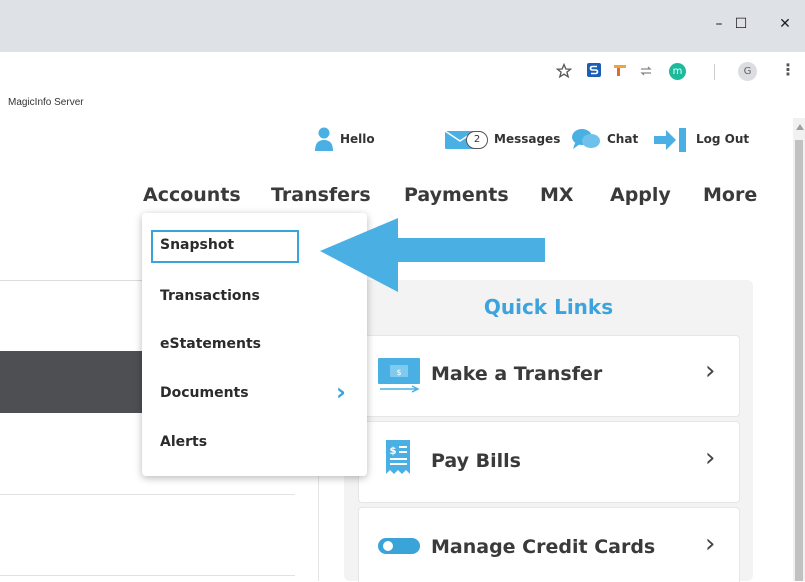  I want to click on transfer-icon: $, so click(399, 375).